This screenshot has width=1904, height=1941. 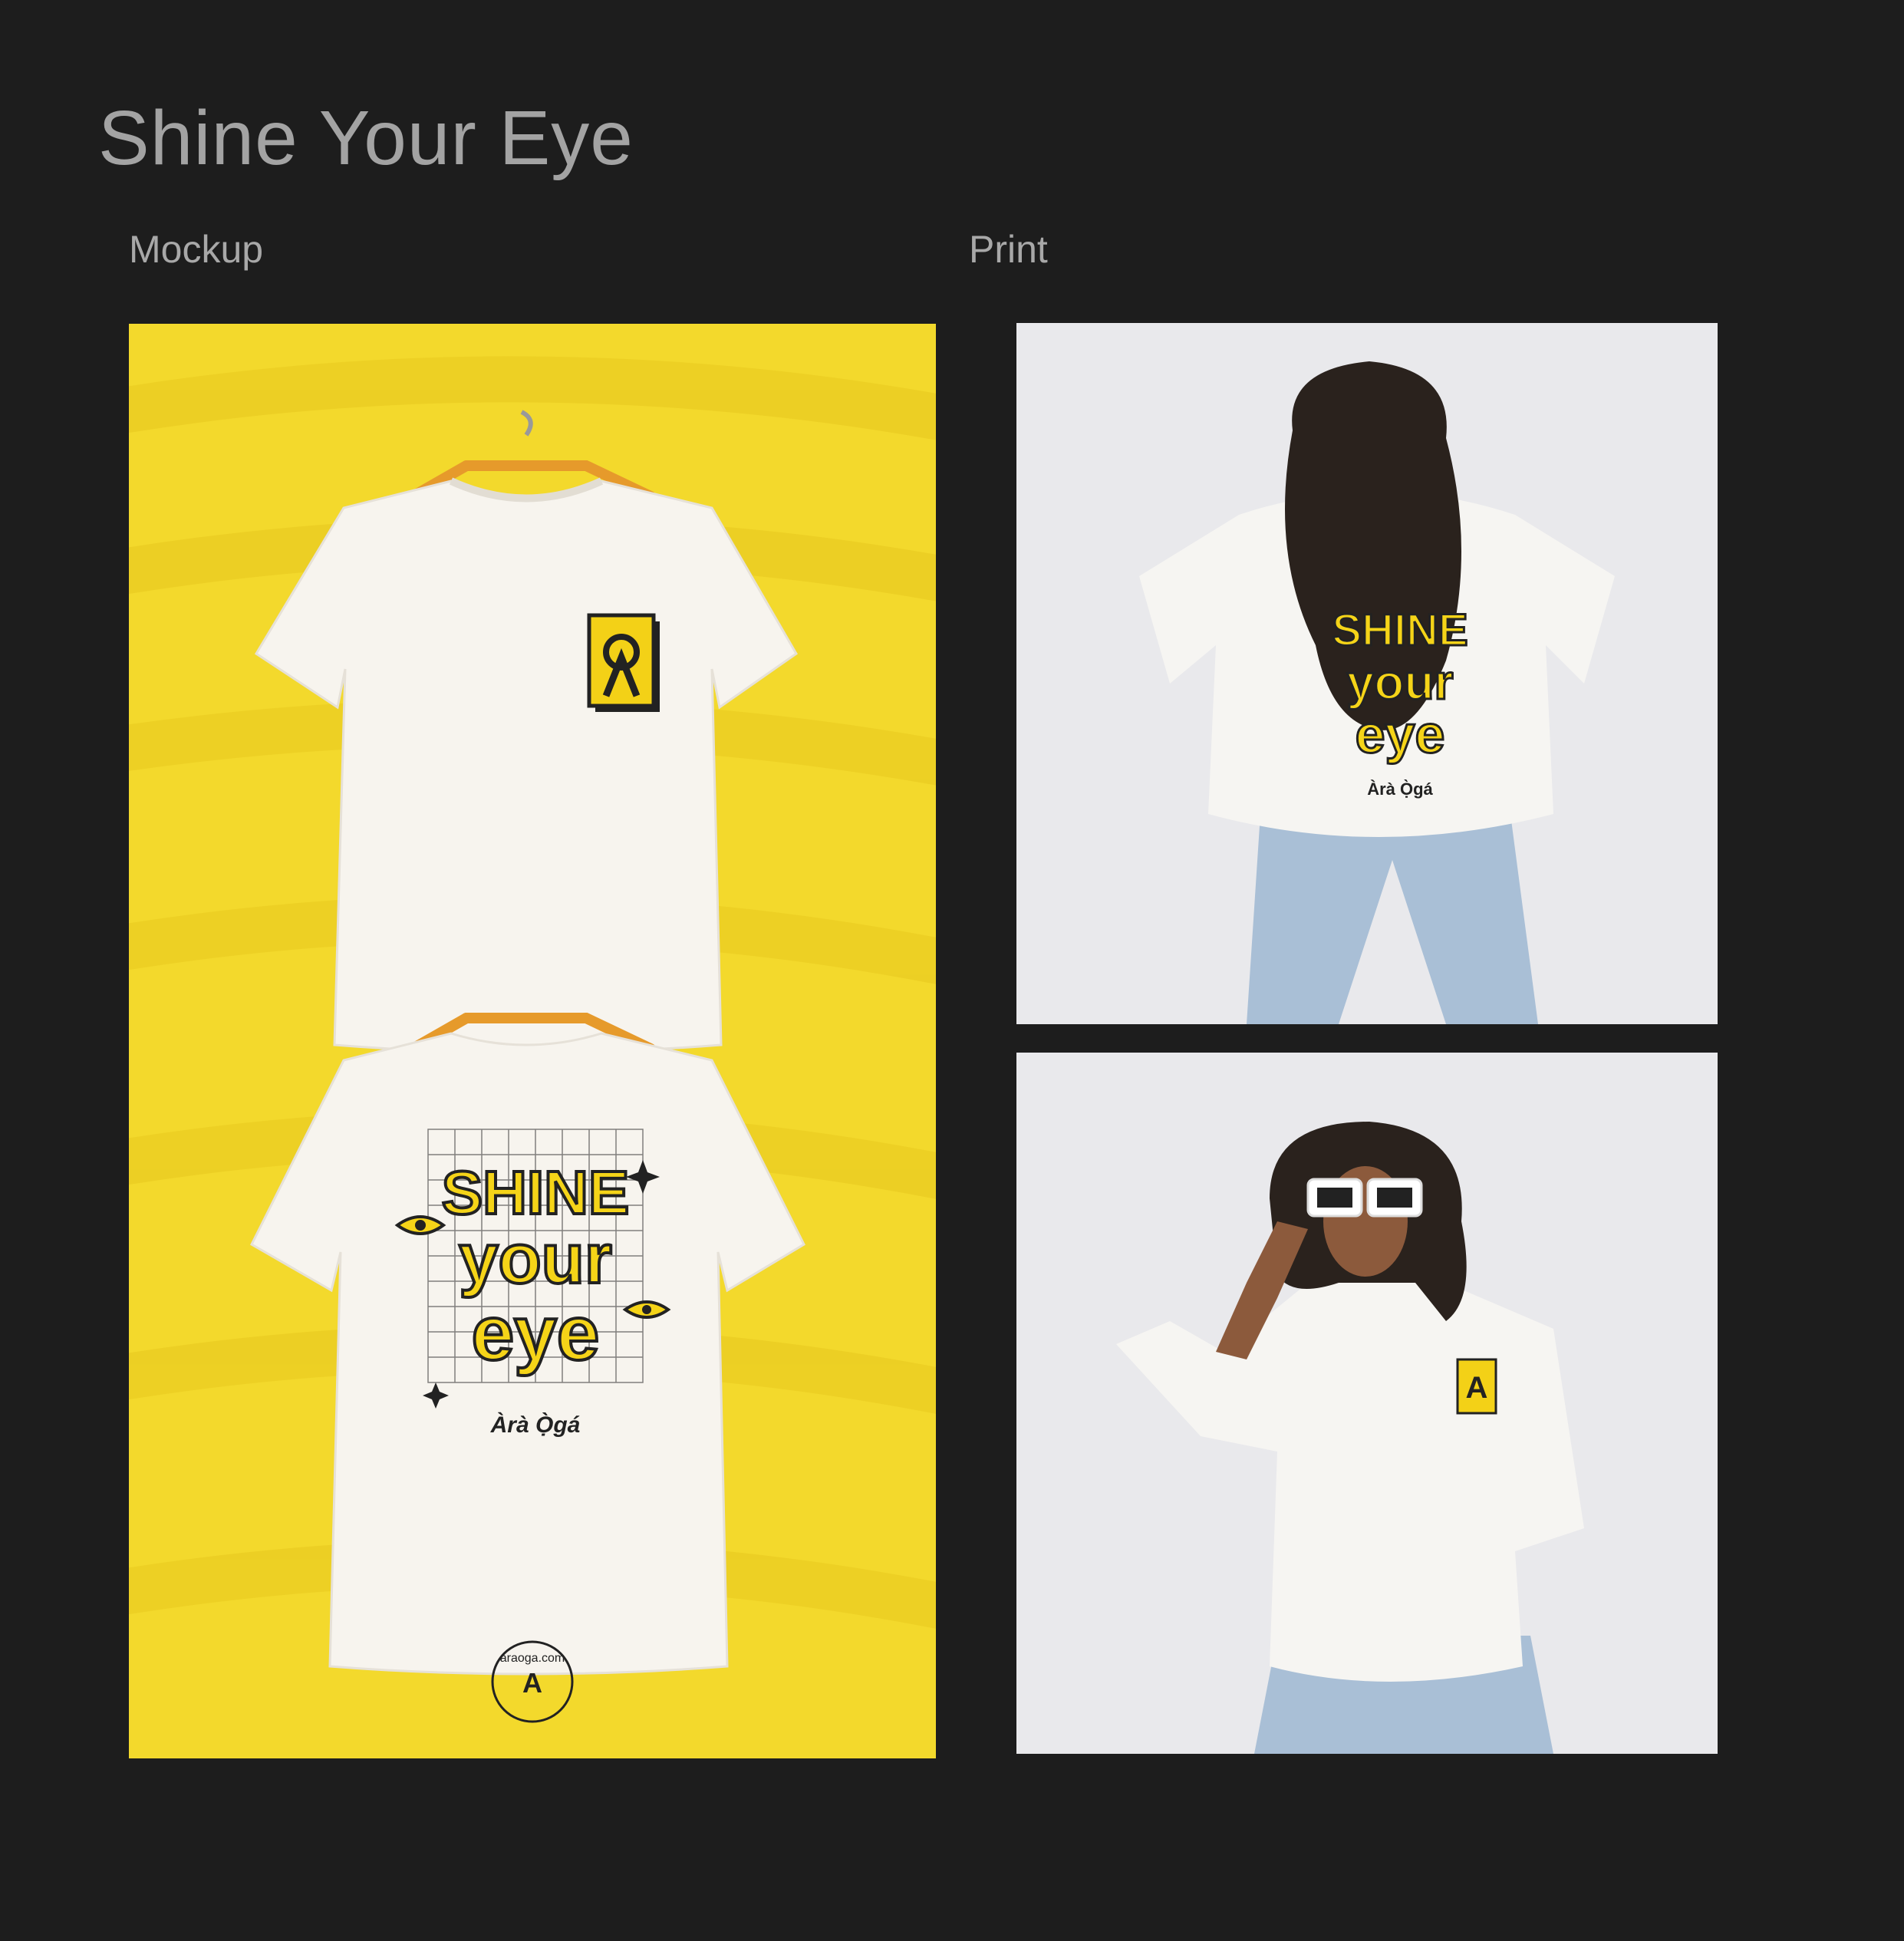 I want to click on front-logo-icon, so click(x=623, y=662).